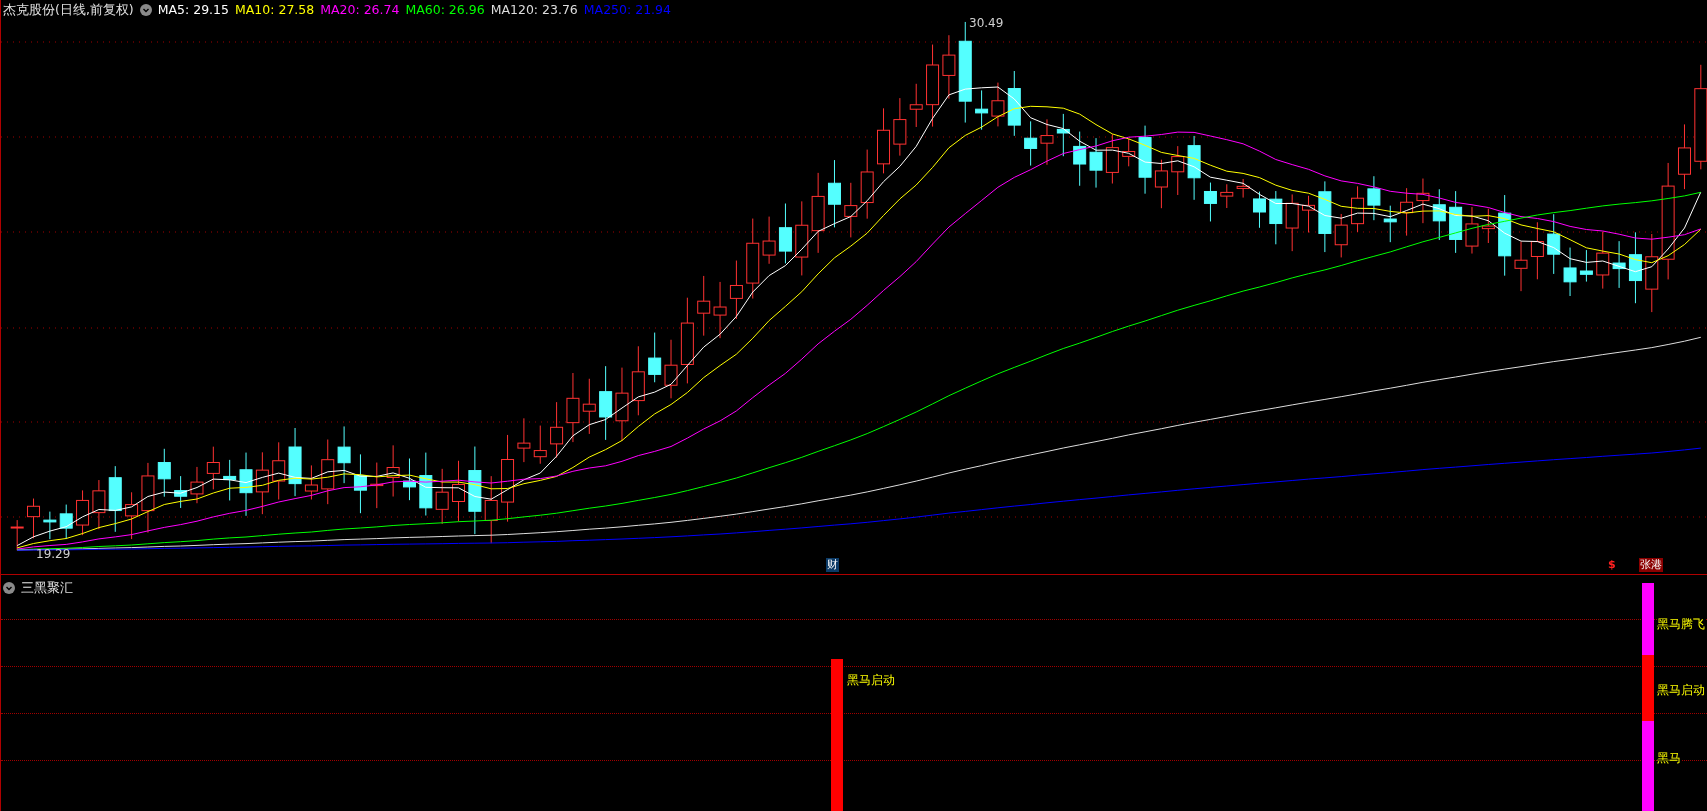  What do you see at coordinates (53, 554) in the screenshot?
I see `low-price-label: 19.29` at bounding box center [53, 554].